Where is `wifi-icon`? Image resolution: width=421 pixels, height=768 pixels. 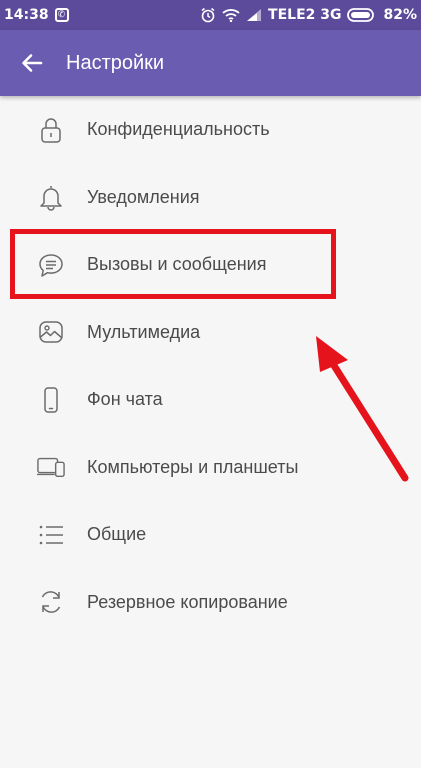
wifi-icon is located at coordinates (231, 15).